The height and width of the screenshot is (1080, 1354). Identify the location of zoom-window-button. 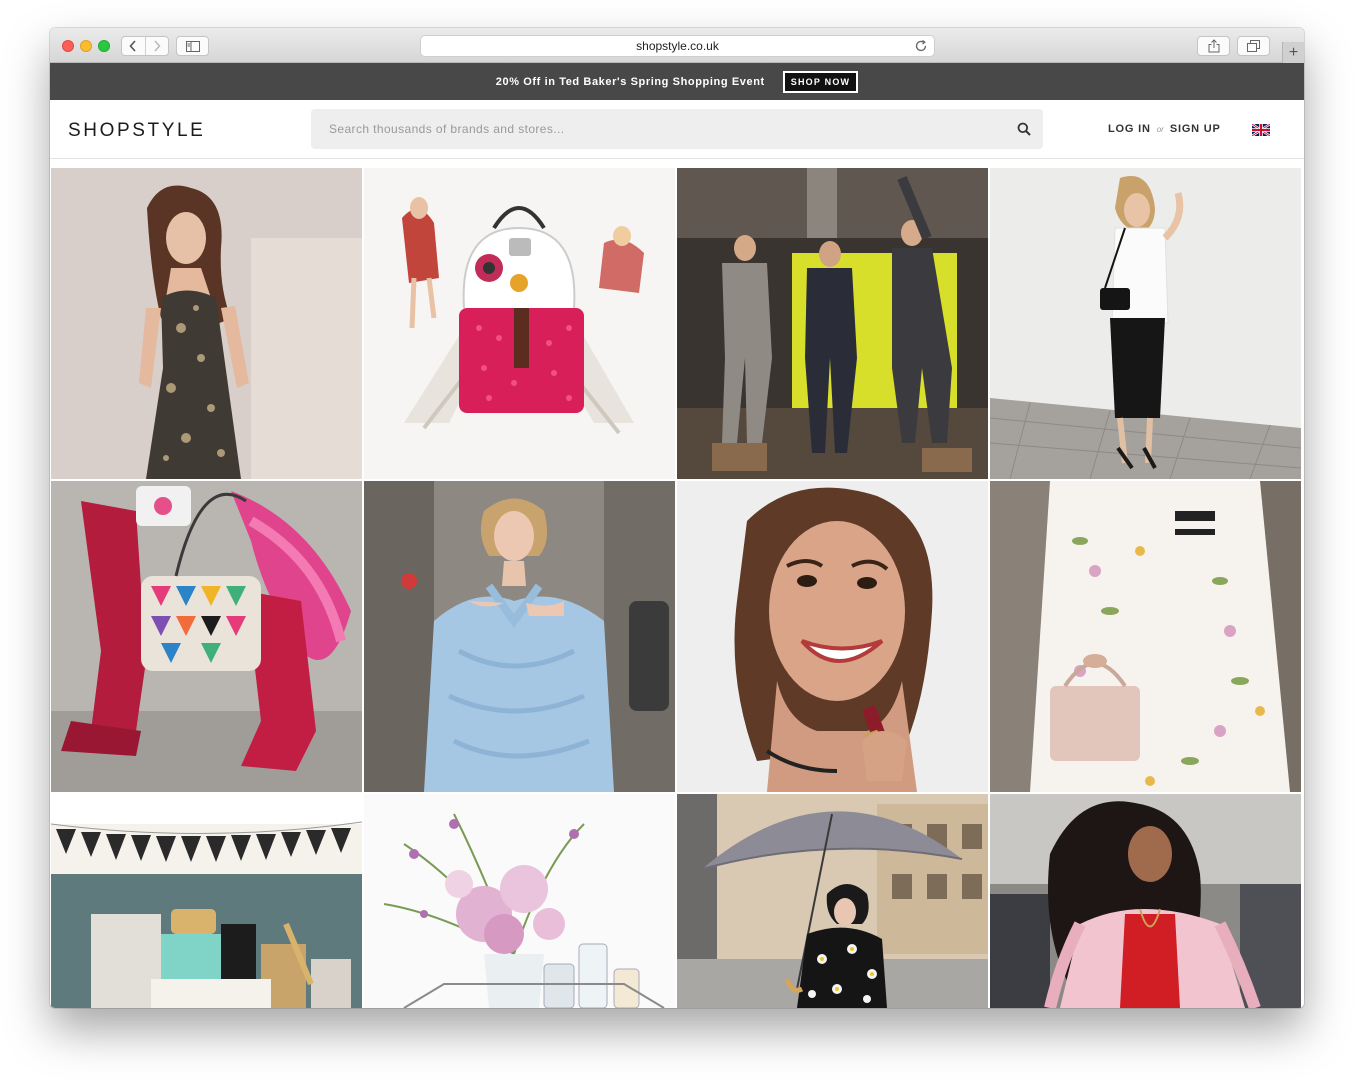
(104, 46).